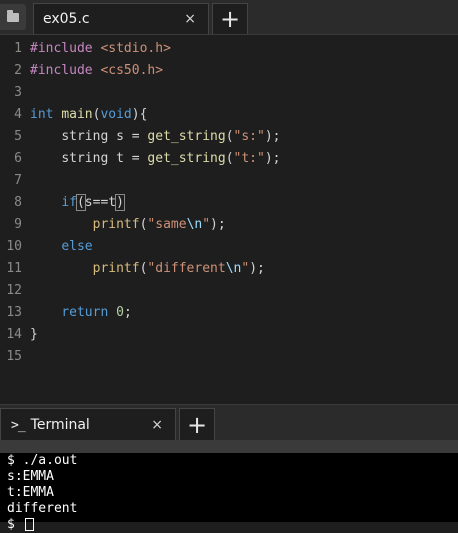 This screenshot has height=533, width=458. What do you see at coordinates (14, 246) in the screenshot?
I see `line-number: 10` at bounding box center [14, 246].